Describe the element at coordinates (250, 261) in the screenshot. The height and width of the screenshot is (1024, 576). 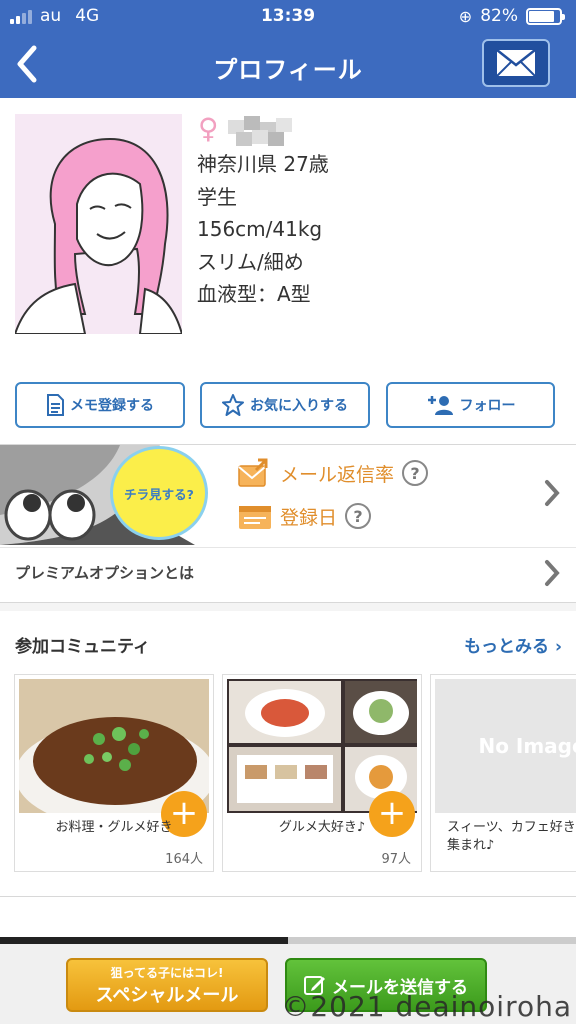
I see `profile-body-type: スリム/細め` at that location.